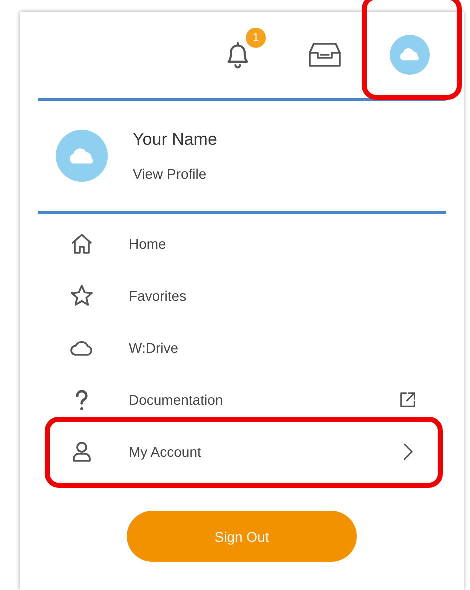 The height and width of the screenshot is (590, 470). Describe the element at coordinates (170, 174) in the screenshot. I see `view-profile-link: View Profile` at that location.